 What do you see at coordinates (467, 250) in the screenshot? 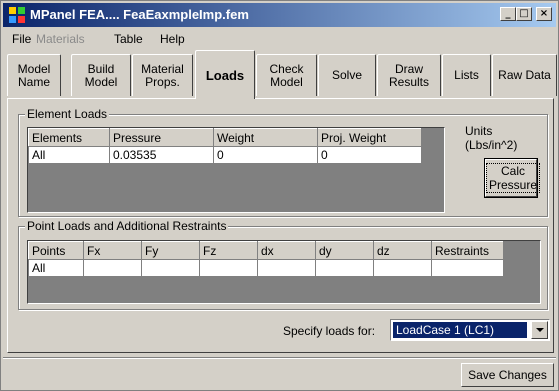
I see `column-header: Restraints` at bounding box center [467, 250].